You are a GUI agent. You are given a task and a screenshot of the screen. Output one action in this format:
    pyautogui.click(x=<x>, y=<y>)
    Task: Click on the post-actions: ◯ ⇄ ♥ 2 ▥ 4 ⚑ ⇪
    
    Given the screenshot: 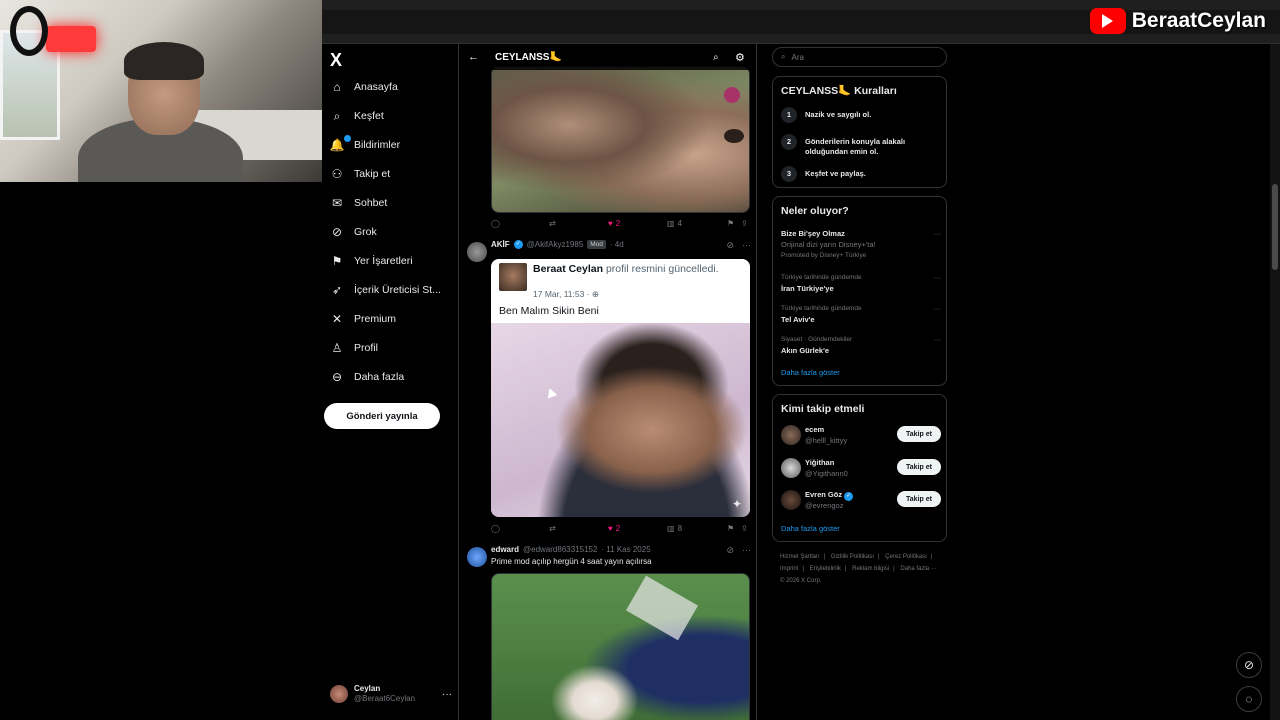 What is the action you would take?
    pyautogui.click(x=620, y=223)
    